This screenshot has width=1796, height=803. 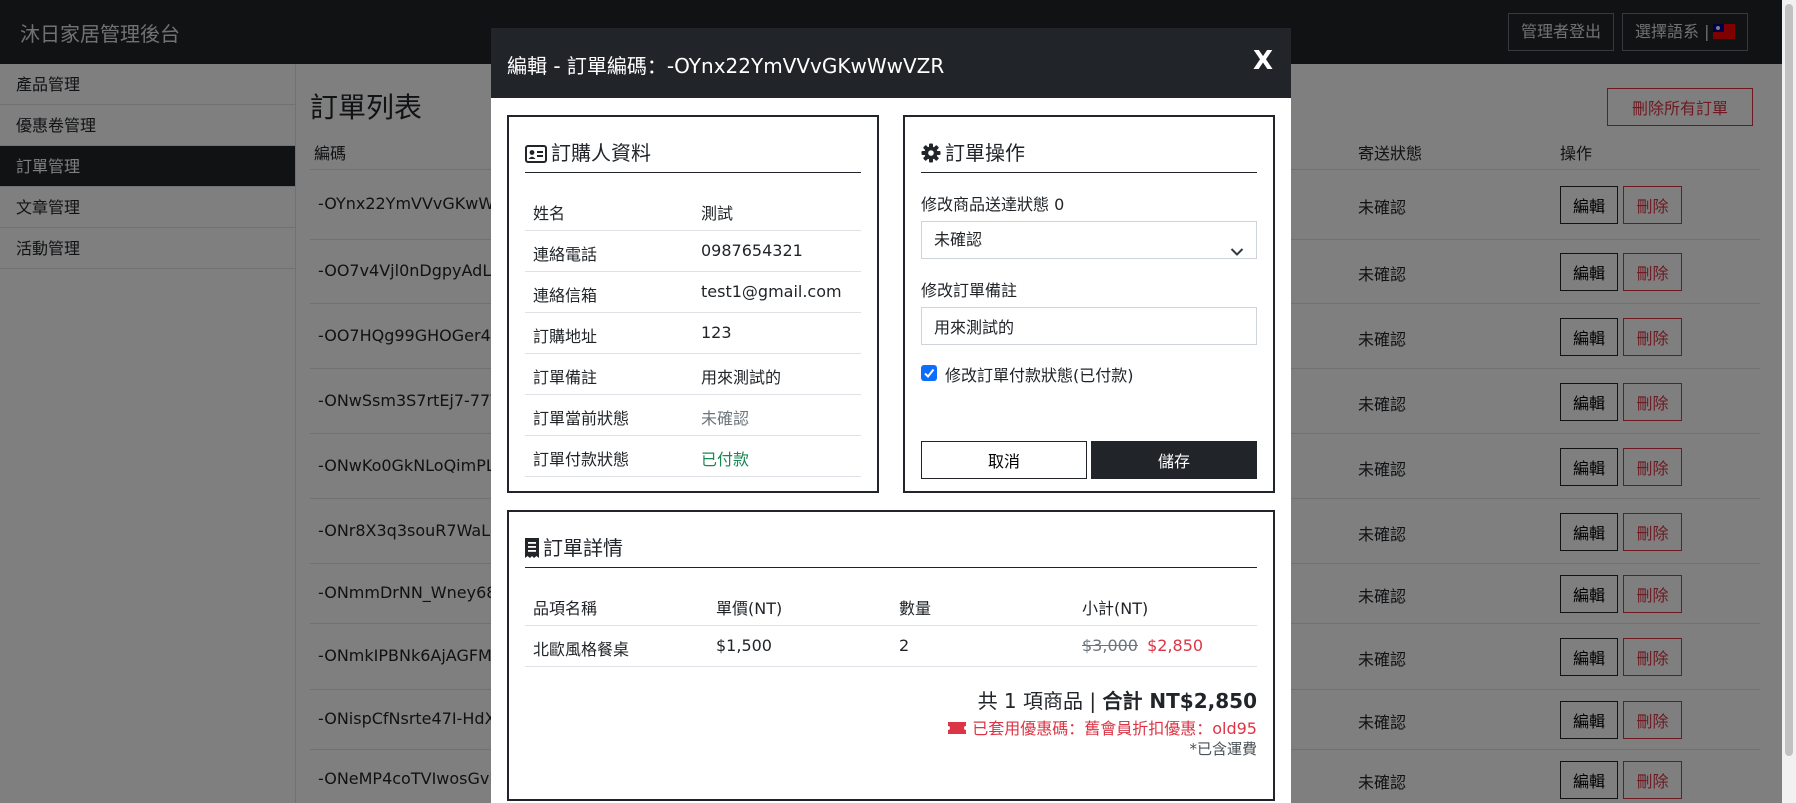 What do you see at coordinates (693, 333) in the screenshot?
I see `buyer-row-address: 訂購地址 123` at bounding box center [693, 333].